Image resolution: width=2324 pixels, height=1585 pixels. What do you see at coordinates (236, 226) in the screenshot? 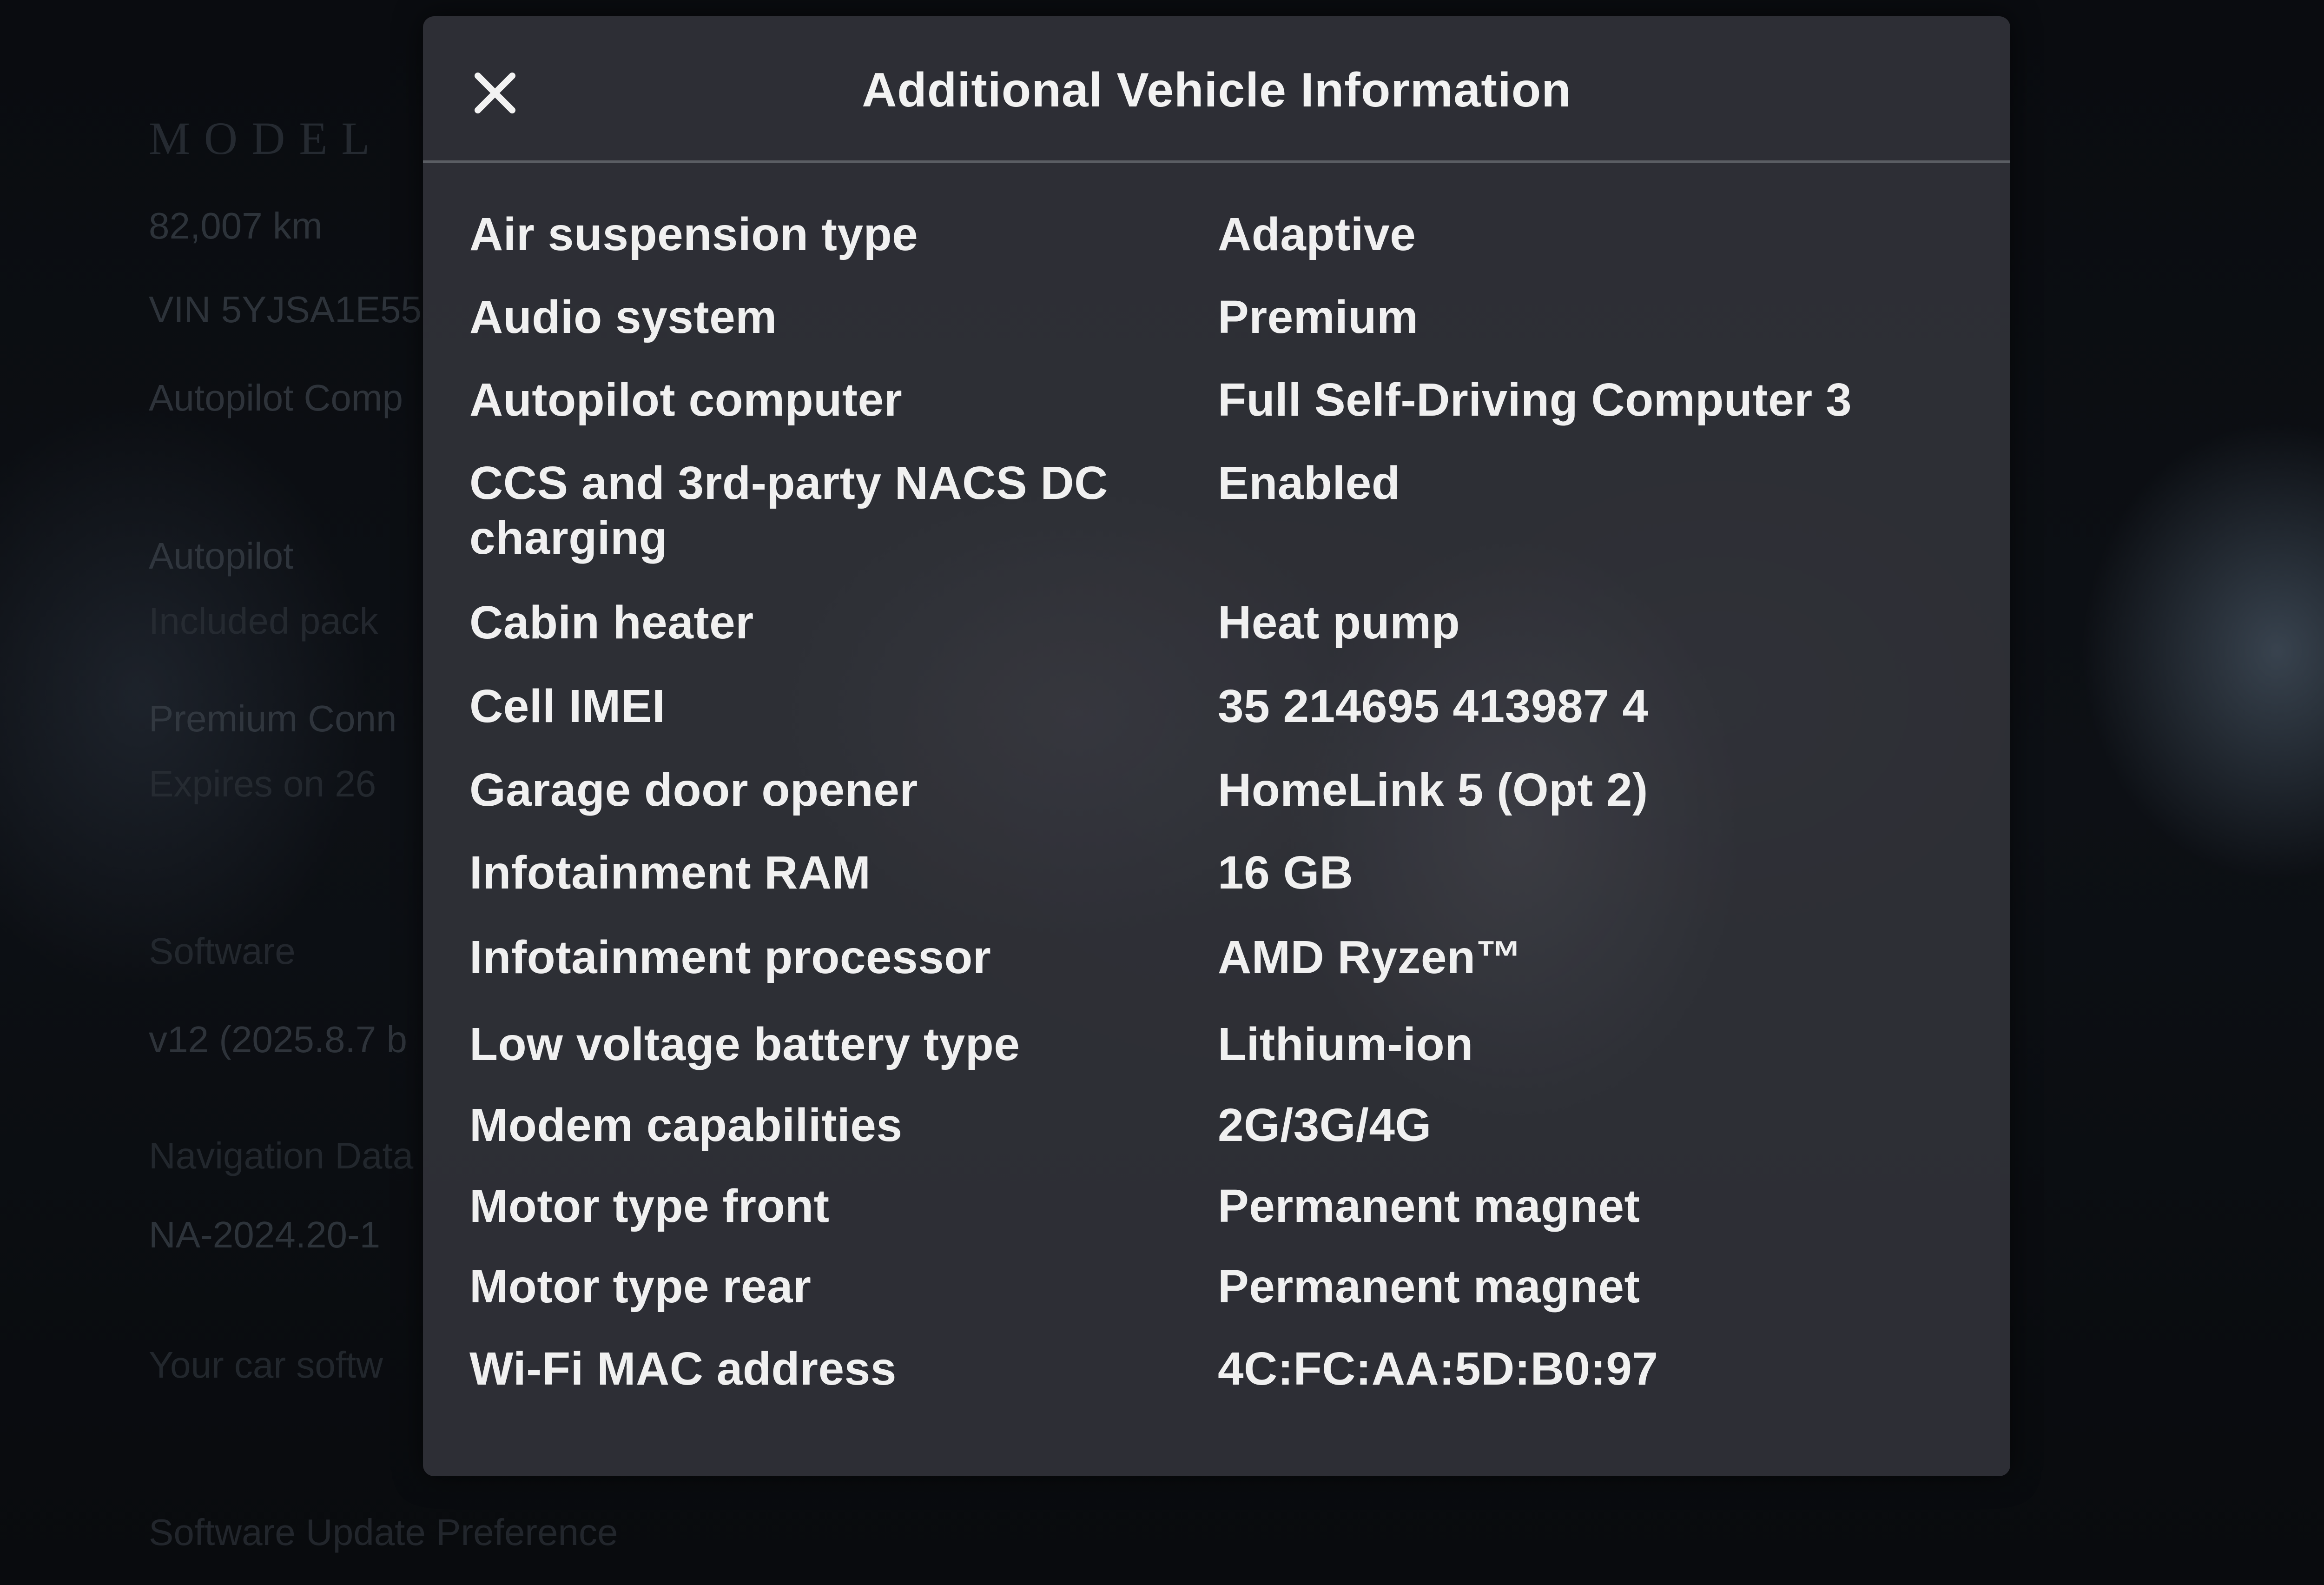
I see `odometer-text: 82,007 km` at bounding box center [236, 226].